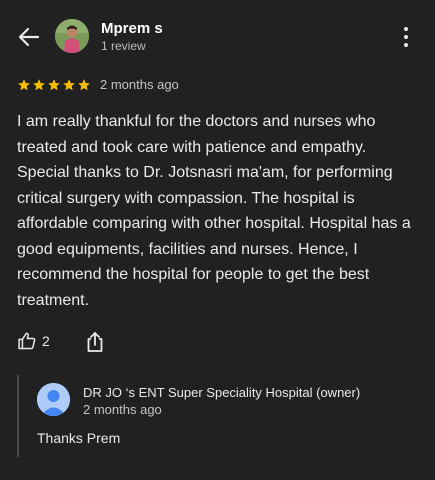  I want to click on like-count: 2, so click(46, 341).